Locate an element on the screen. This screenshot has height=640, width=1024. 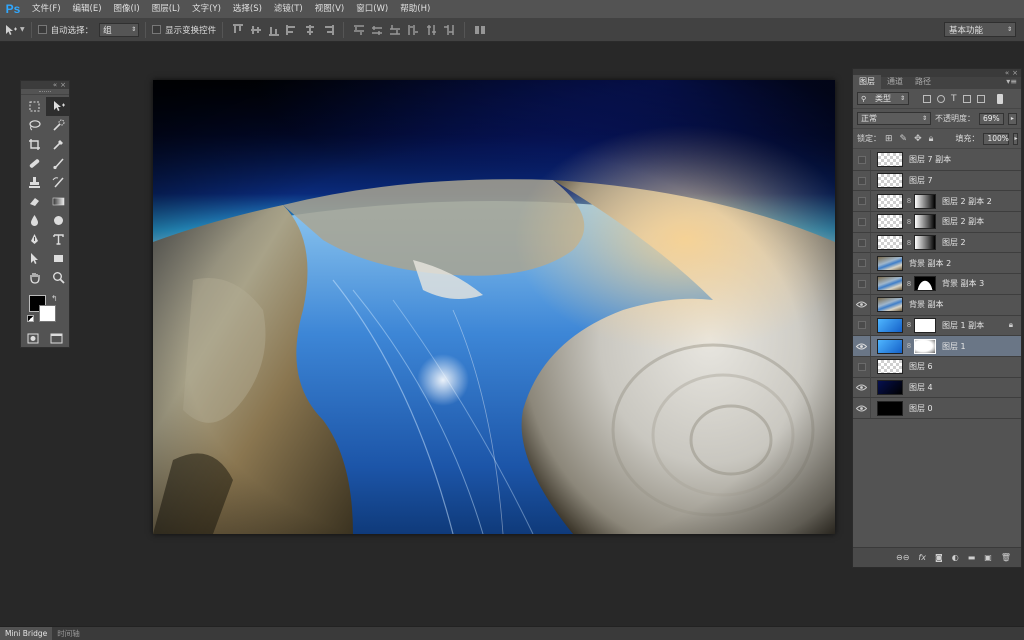
menu-window: 窗口(W) is located at coordinates (372, 9).